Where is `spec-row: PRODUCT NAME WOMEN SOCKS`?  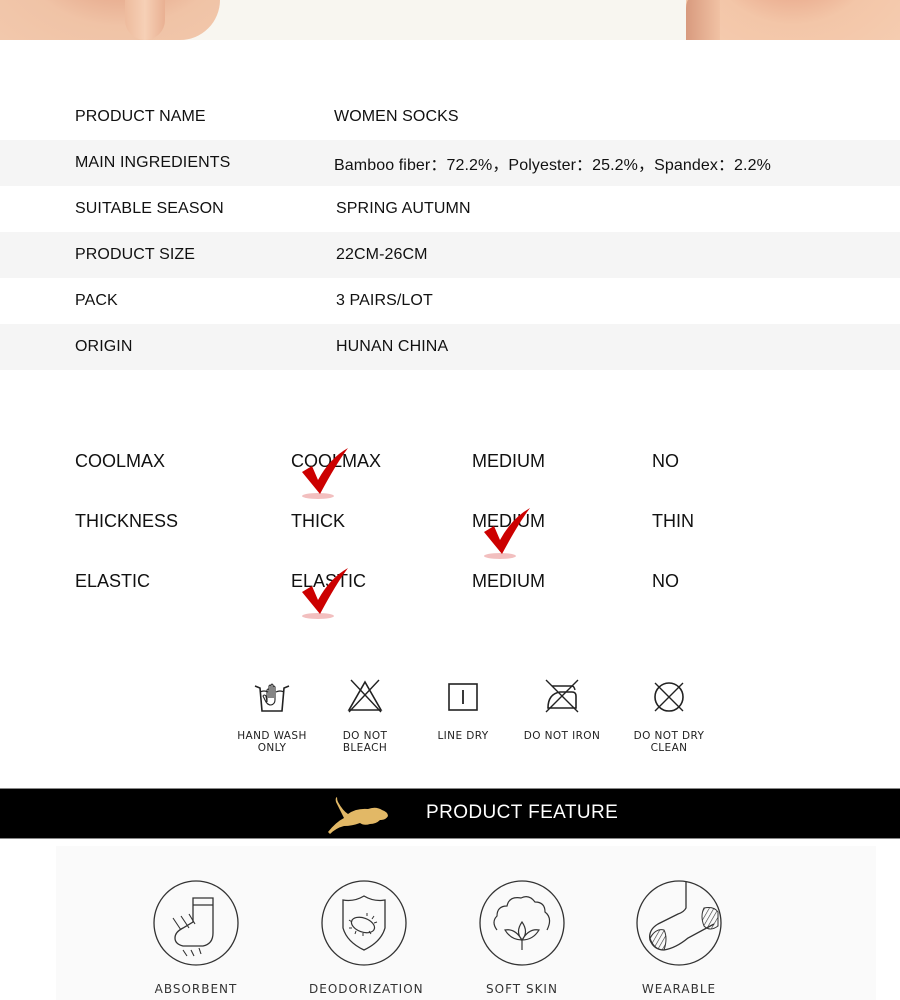
spec-row: PRODUCT NAME WOMEN SOCKS is located at coordinates (450, 117).